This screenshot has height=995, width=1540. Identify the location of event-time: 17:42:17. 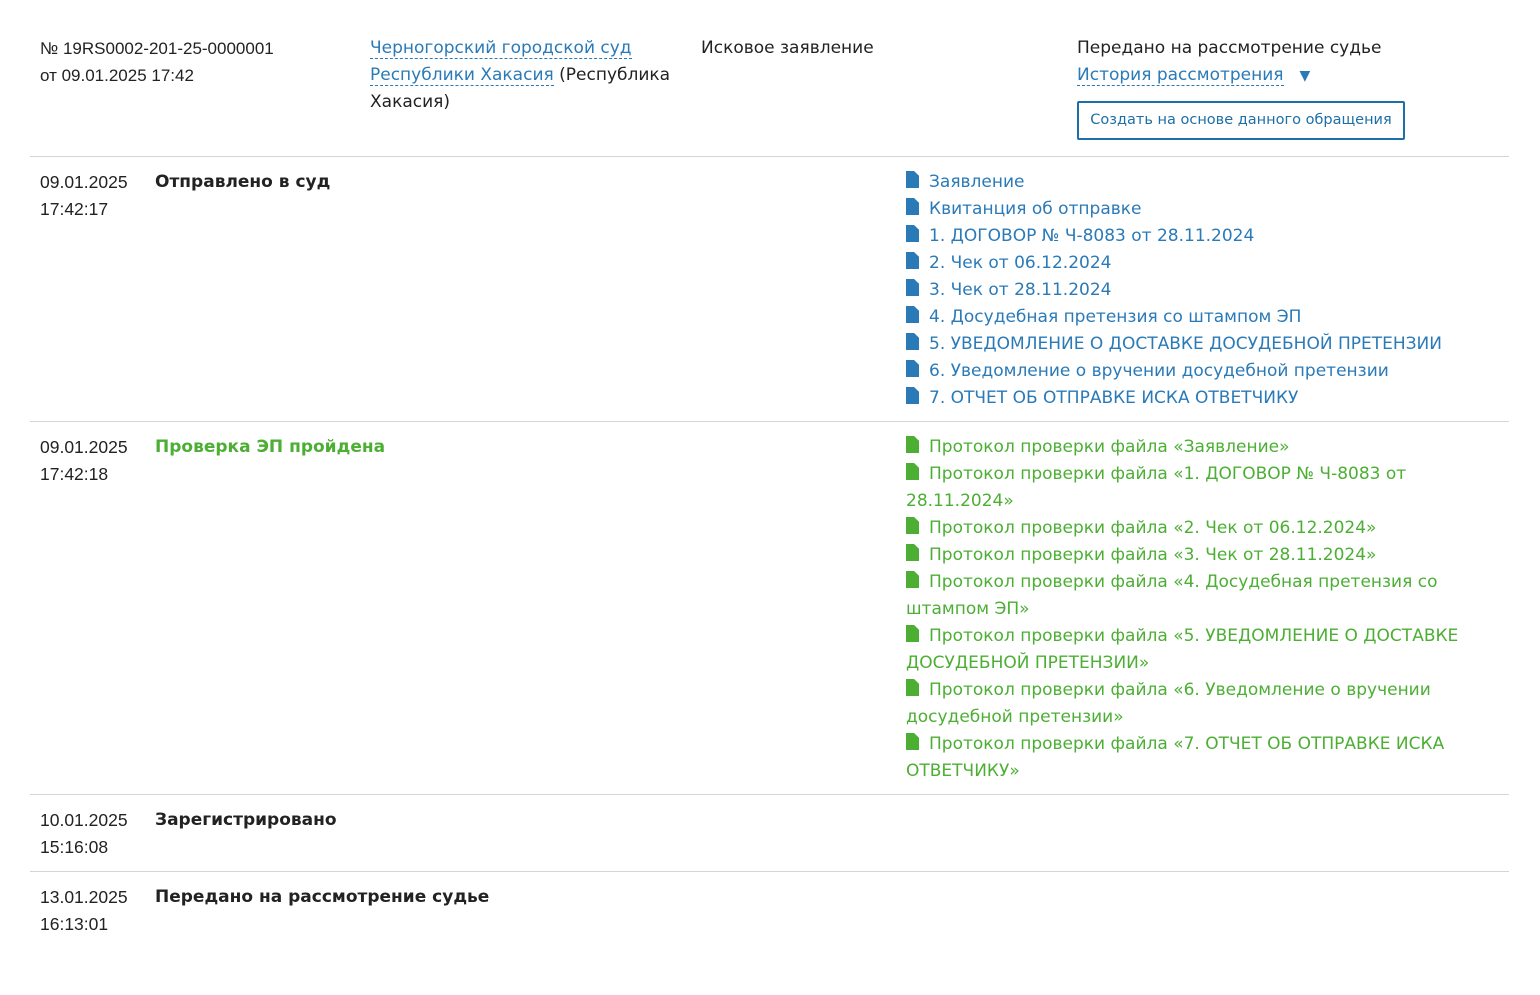
(74, 209).